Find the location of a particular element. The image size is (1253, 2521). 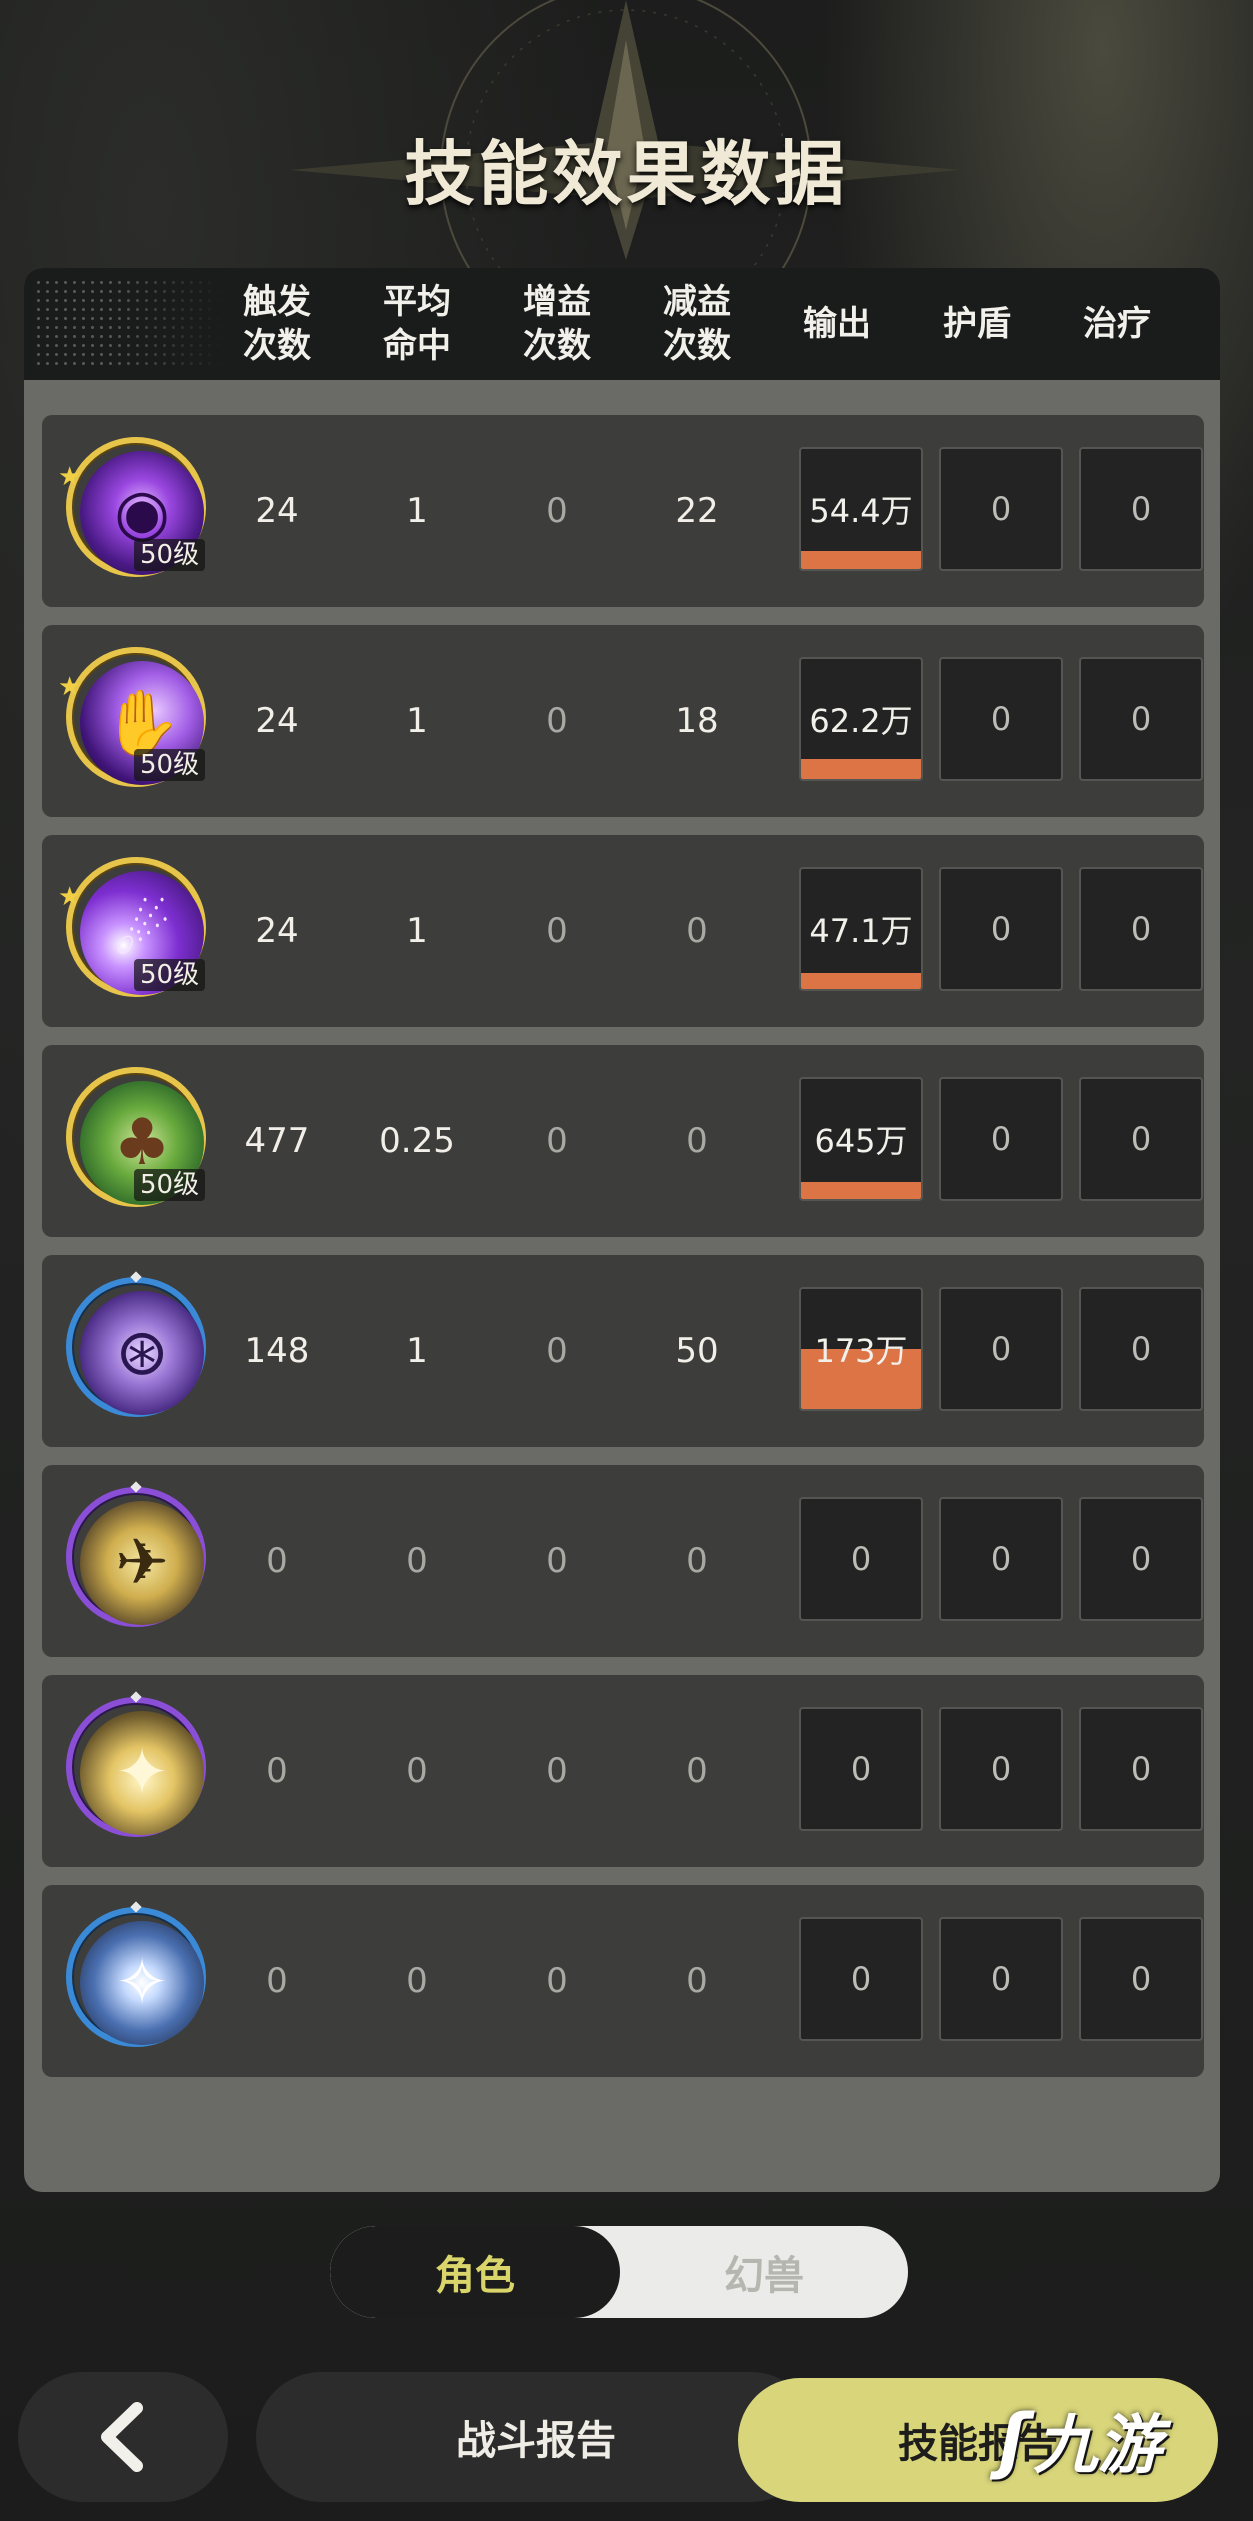

table-row: ✈ 0 0 0 0 0 0 0 is located at coordinates (623, 1561).